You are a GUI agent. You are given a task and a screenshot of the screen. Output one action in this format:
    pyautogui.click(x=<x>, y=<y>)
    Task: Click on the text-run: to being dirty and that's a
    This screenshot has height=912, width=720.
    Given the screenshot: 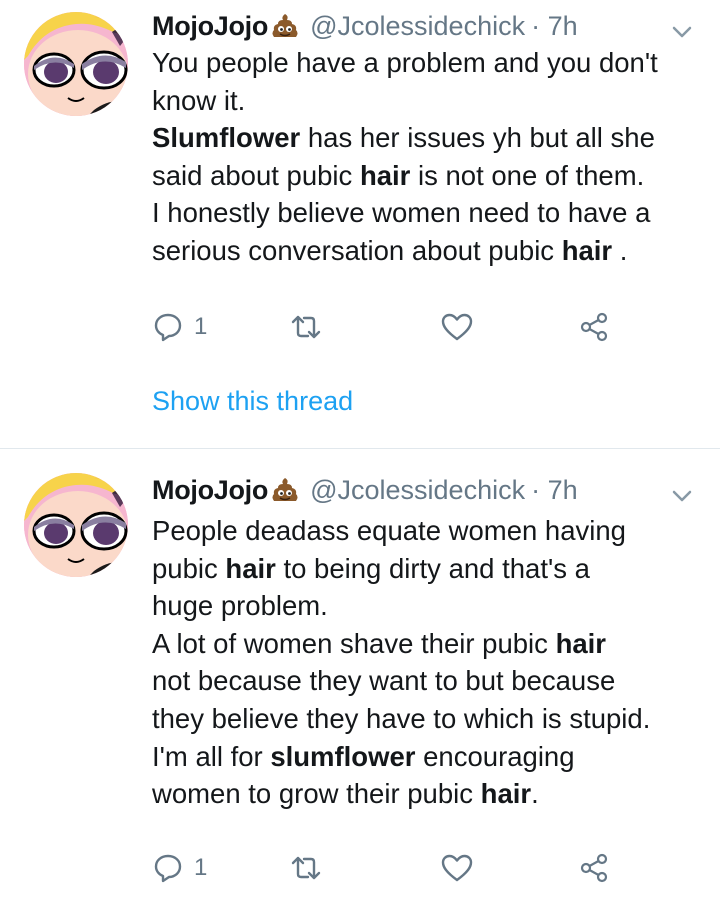 What is the action you would take?
    pyautogui.click(x=432, y=568)
    